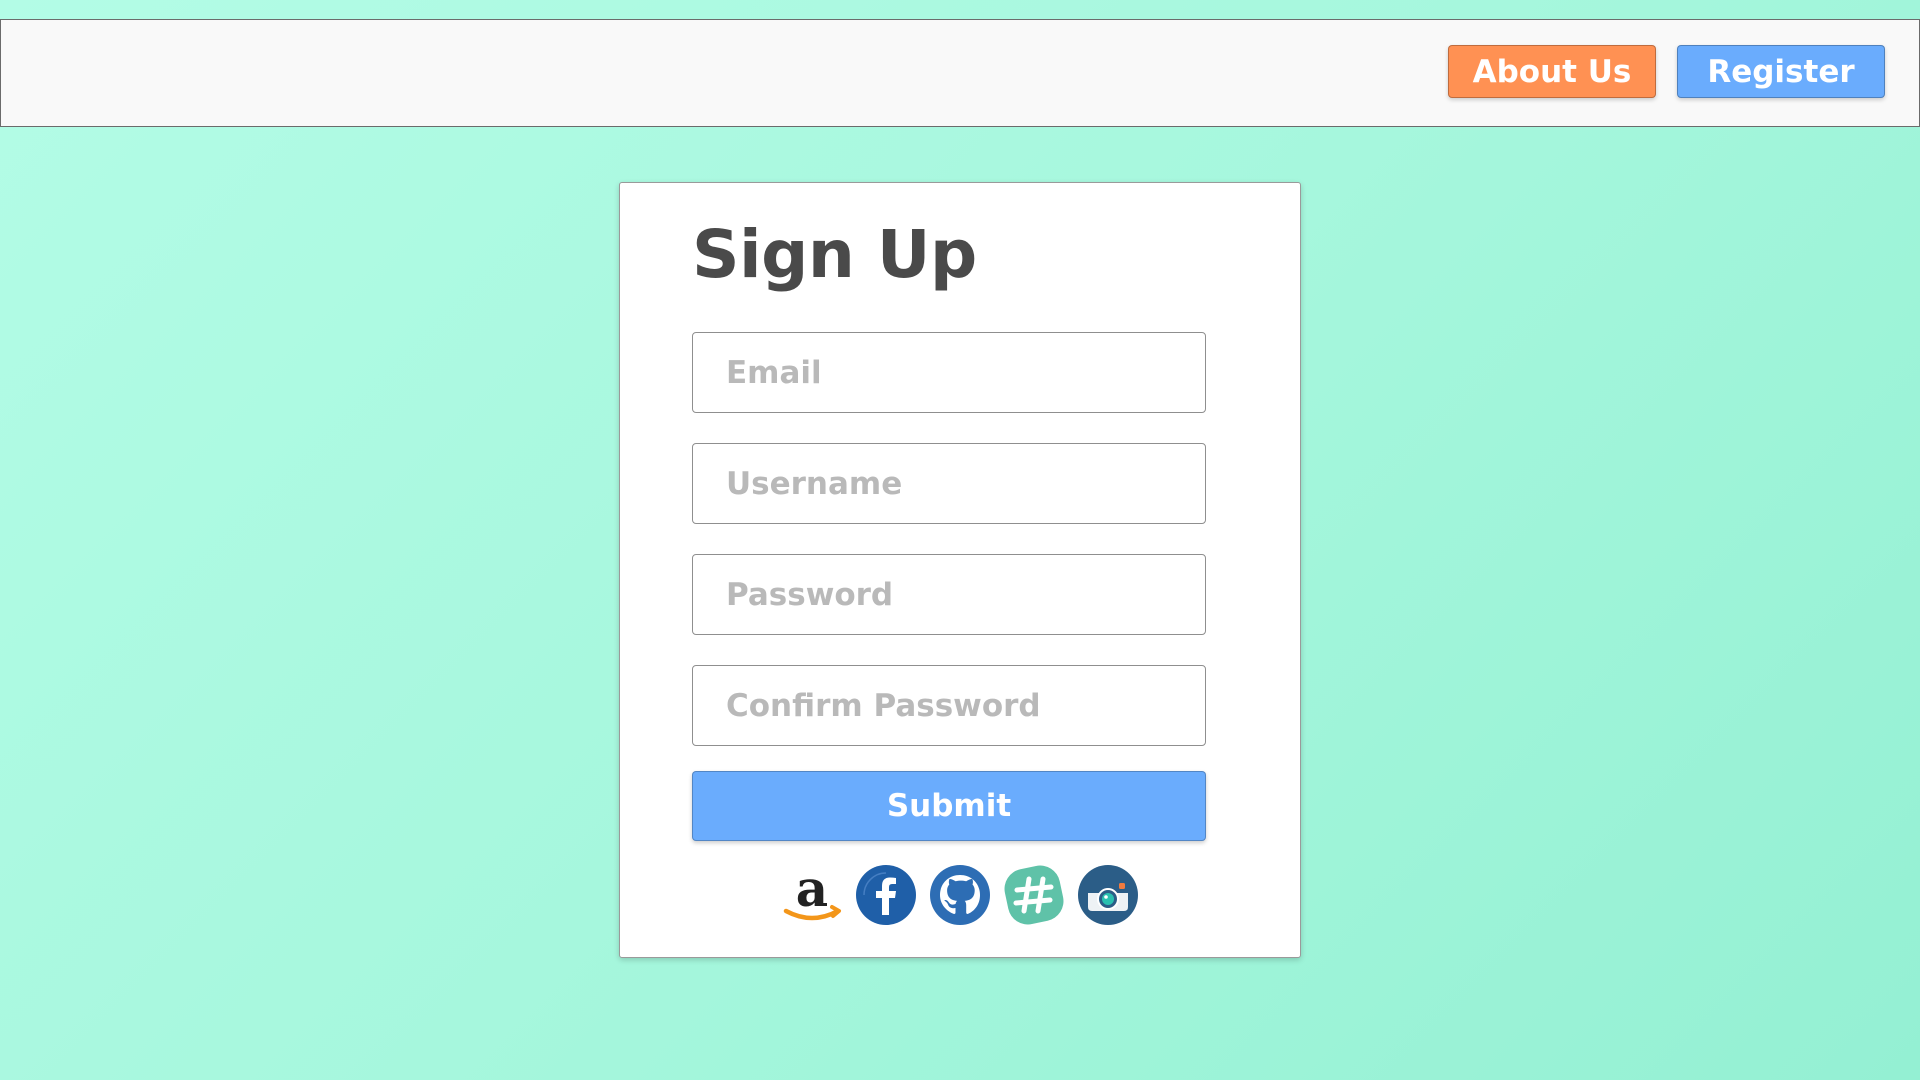  Describe the element at coordinates (834, 254) in the screenshot. I see `page-title: Sign Up` at that location.